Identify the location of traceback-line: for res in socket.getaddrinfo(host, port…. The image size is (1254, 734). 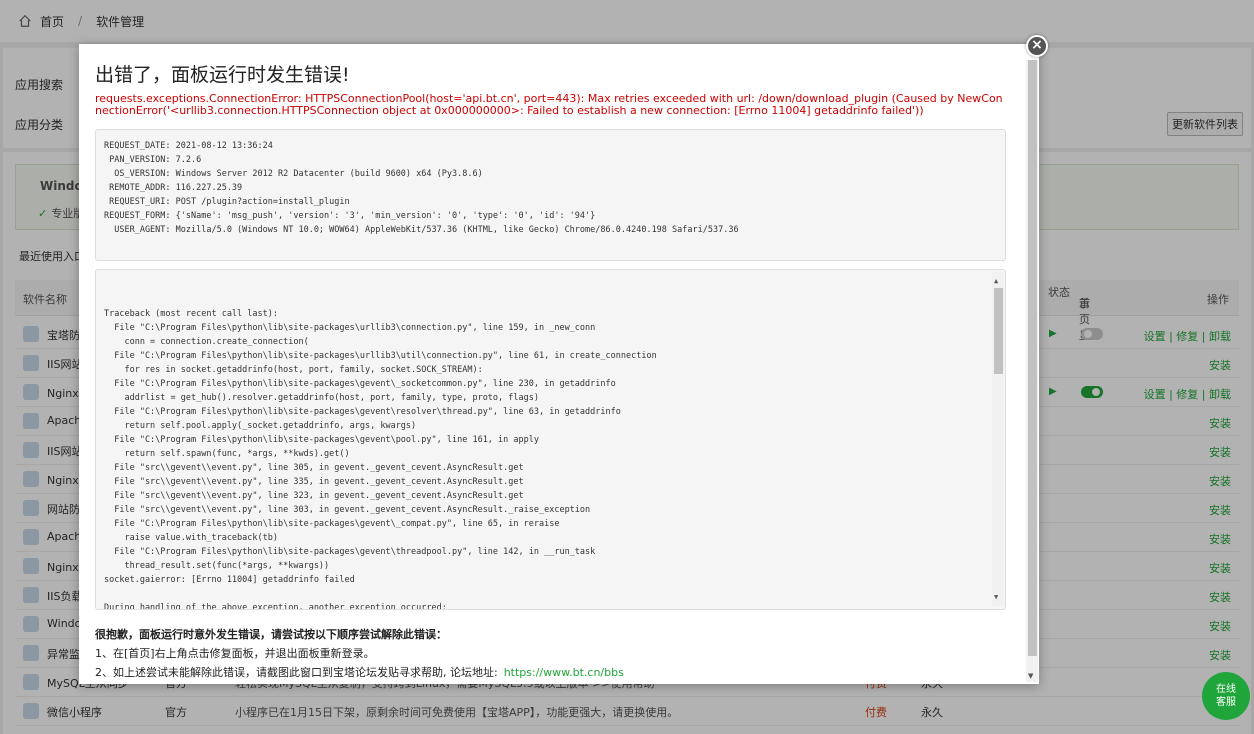
(293, 370).